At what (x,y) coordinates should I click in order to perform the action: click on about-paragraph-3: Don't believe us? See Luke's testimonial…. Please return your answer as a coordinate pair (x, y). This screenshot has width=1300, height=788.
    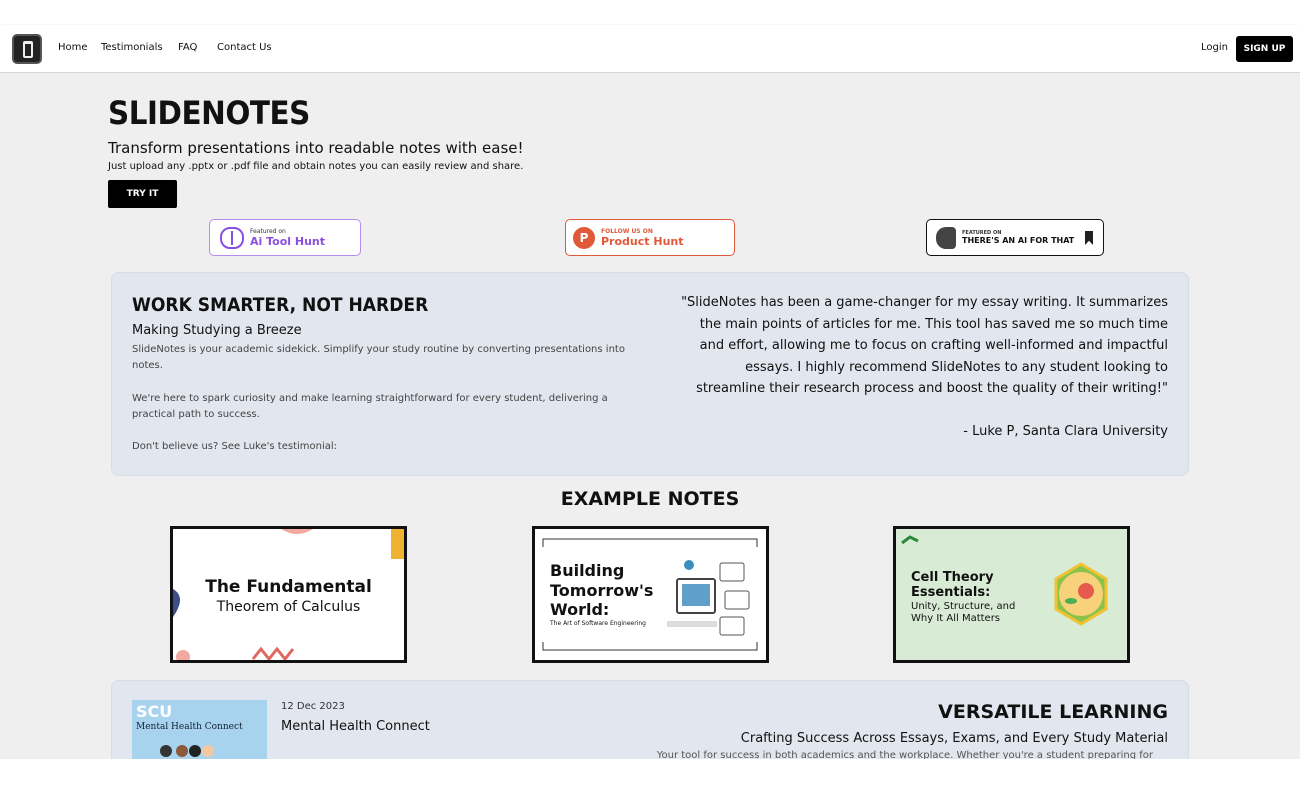
    Looking at the image, I should click on (235, 446).